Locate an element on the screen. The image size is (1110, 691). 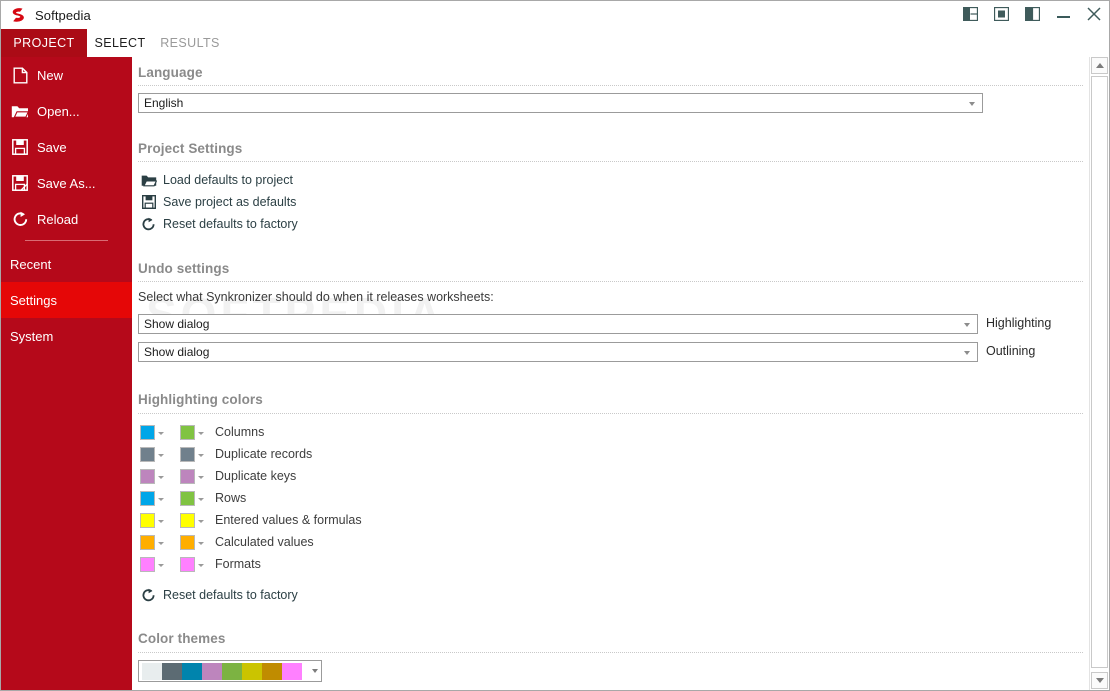
minimize-button is located at coordinates (1063, 14).